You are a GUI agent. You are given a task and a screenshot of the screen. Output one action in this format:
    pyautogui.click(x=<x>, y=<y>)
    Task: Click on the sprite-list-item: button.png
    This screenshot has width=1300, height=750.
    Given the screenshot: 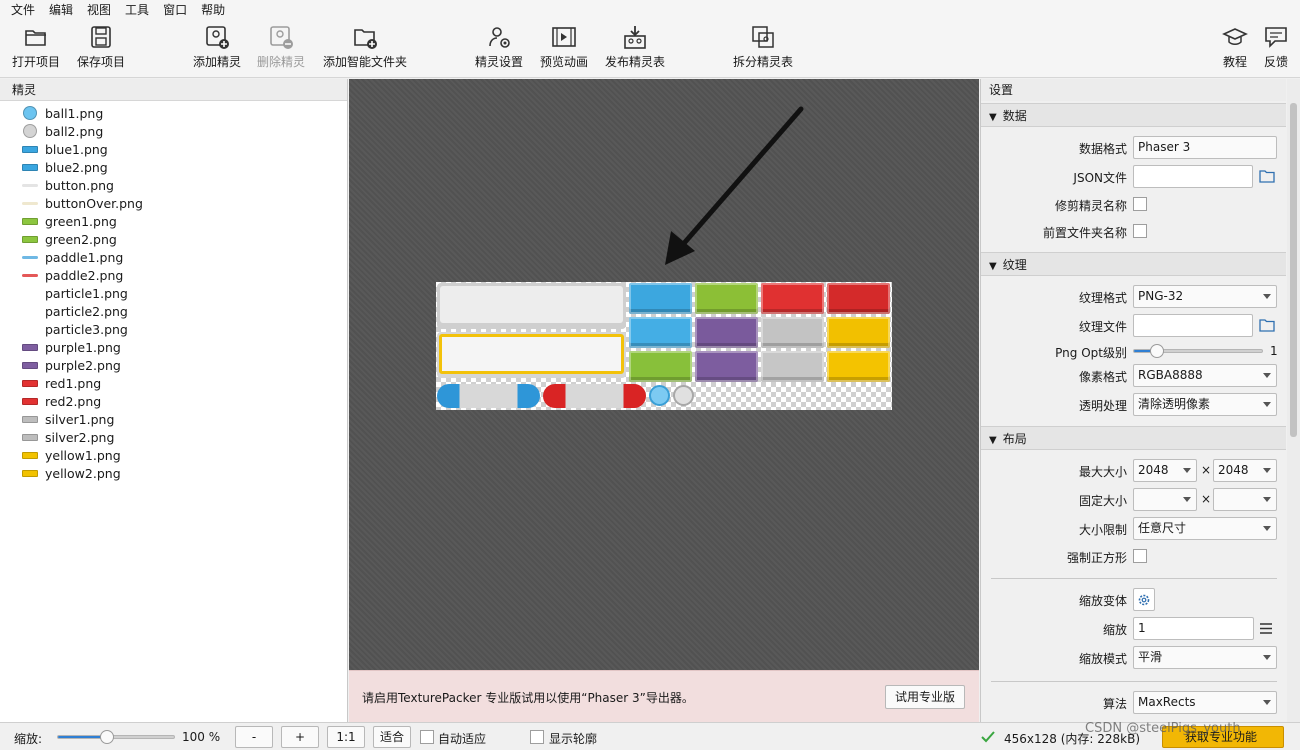 What is the action you would take?
    pyautogui.click(x=173, y=185)
    